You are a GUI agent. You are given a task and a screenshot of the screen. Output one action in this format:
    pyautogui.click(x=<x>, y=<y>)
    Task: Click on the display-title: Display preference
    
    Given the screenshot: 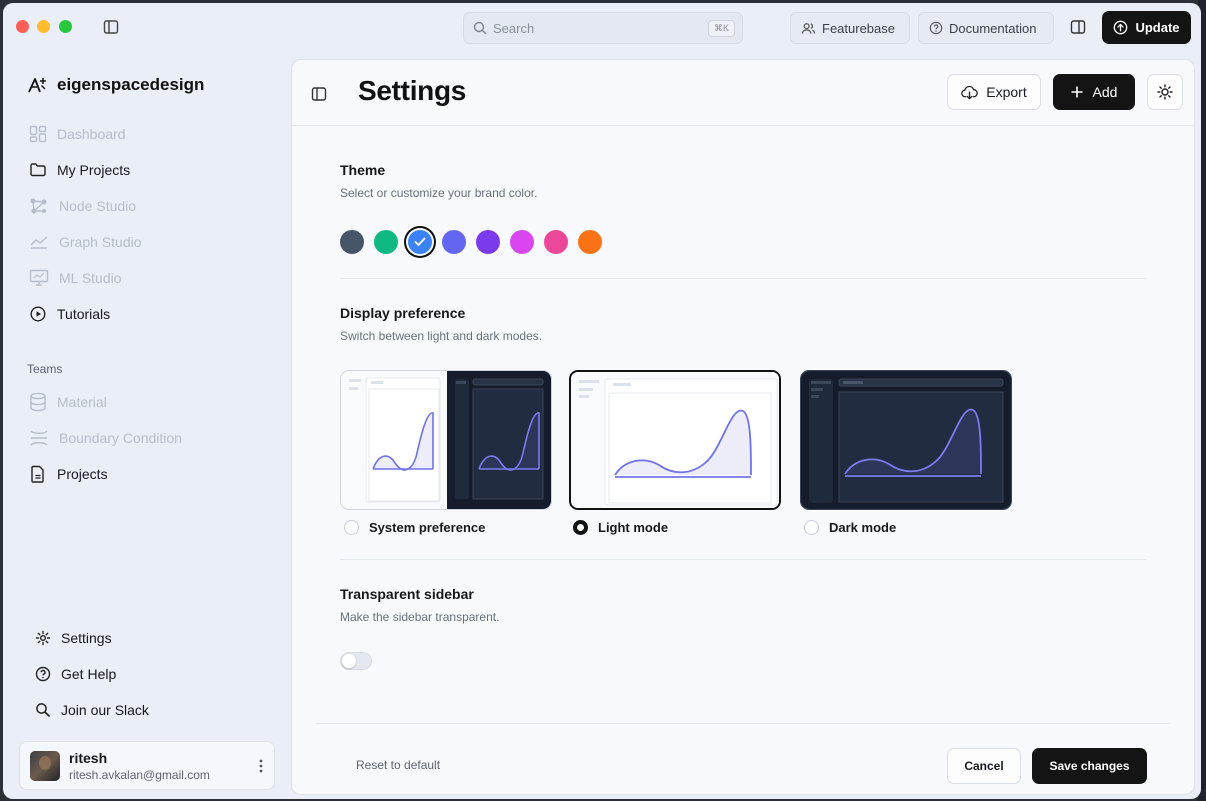 What is the action you would take?
    pyautogui.click(x=403, y=313)
    